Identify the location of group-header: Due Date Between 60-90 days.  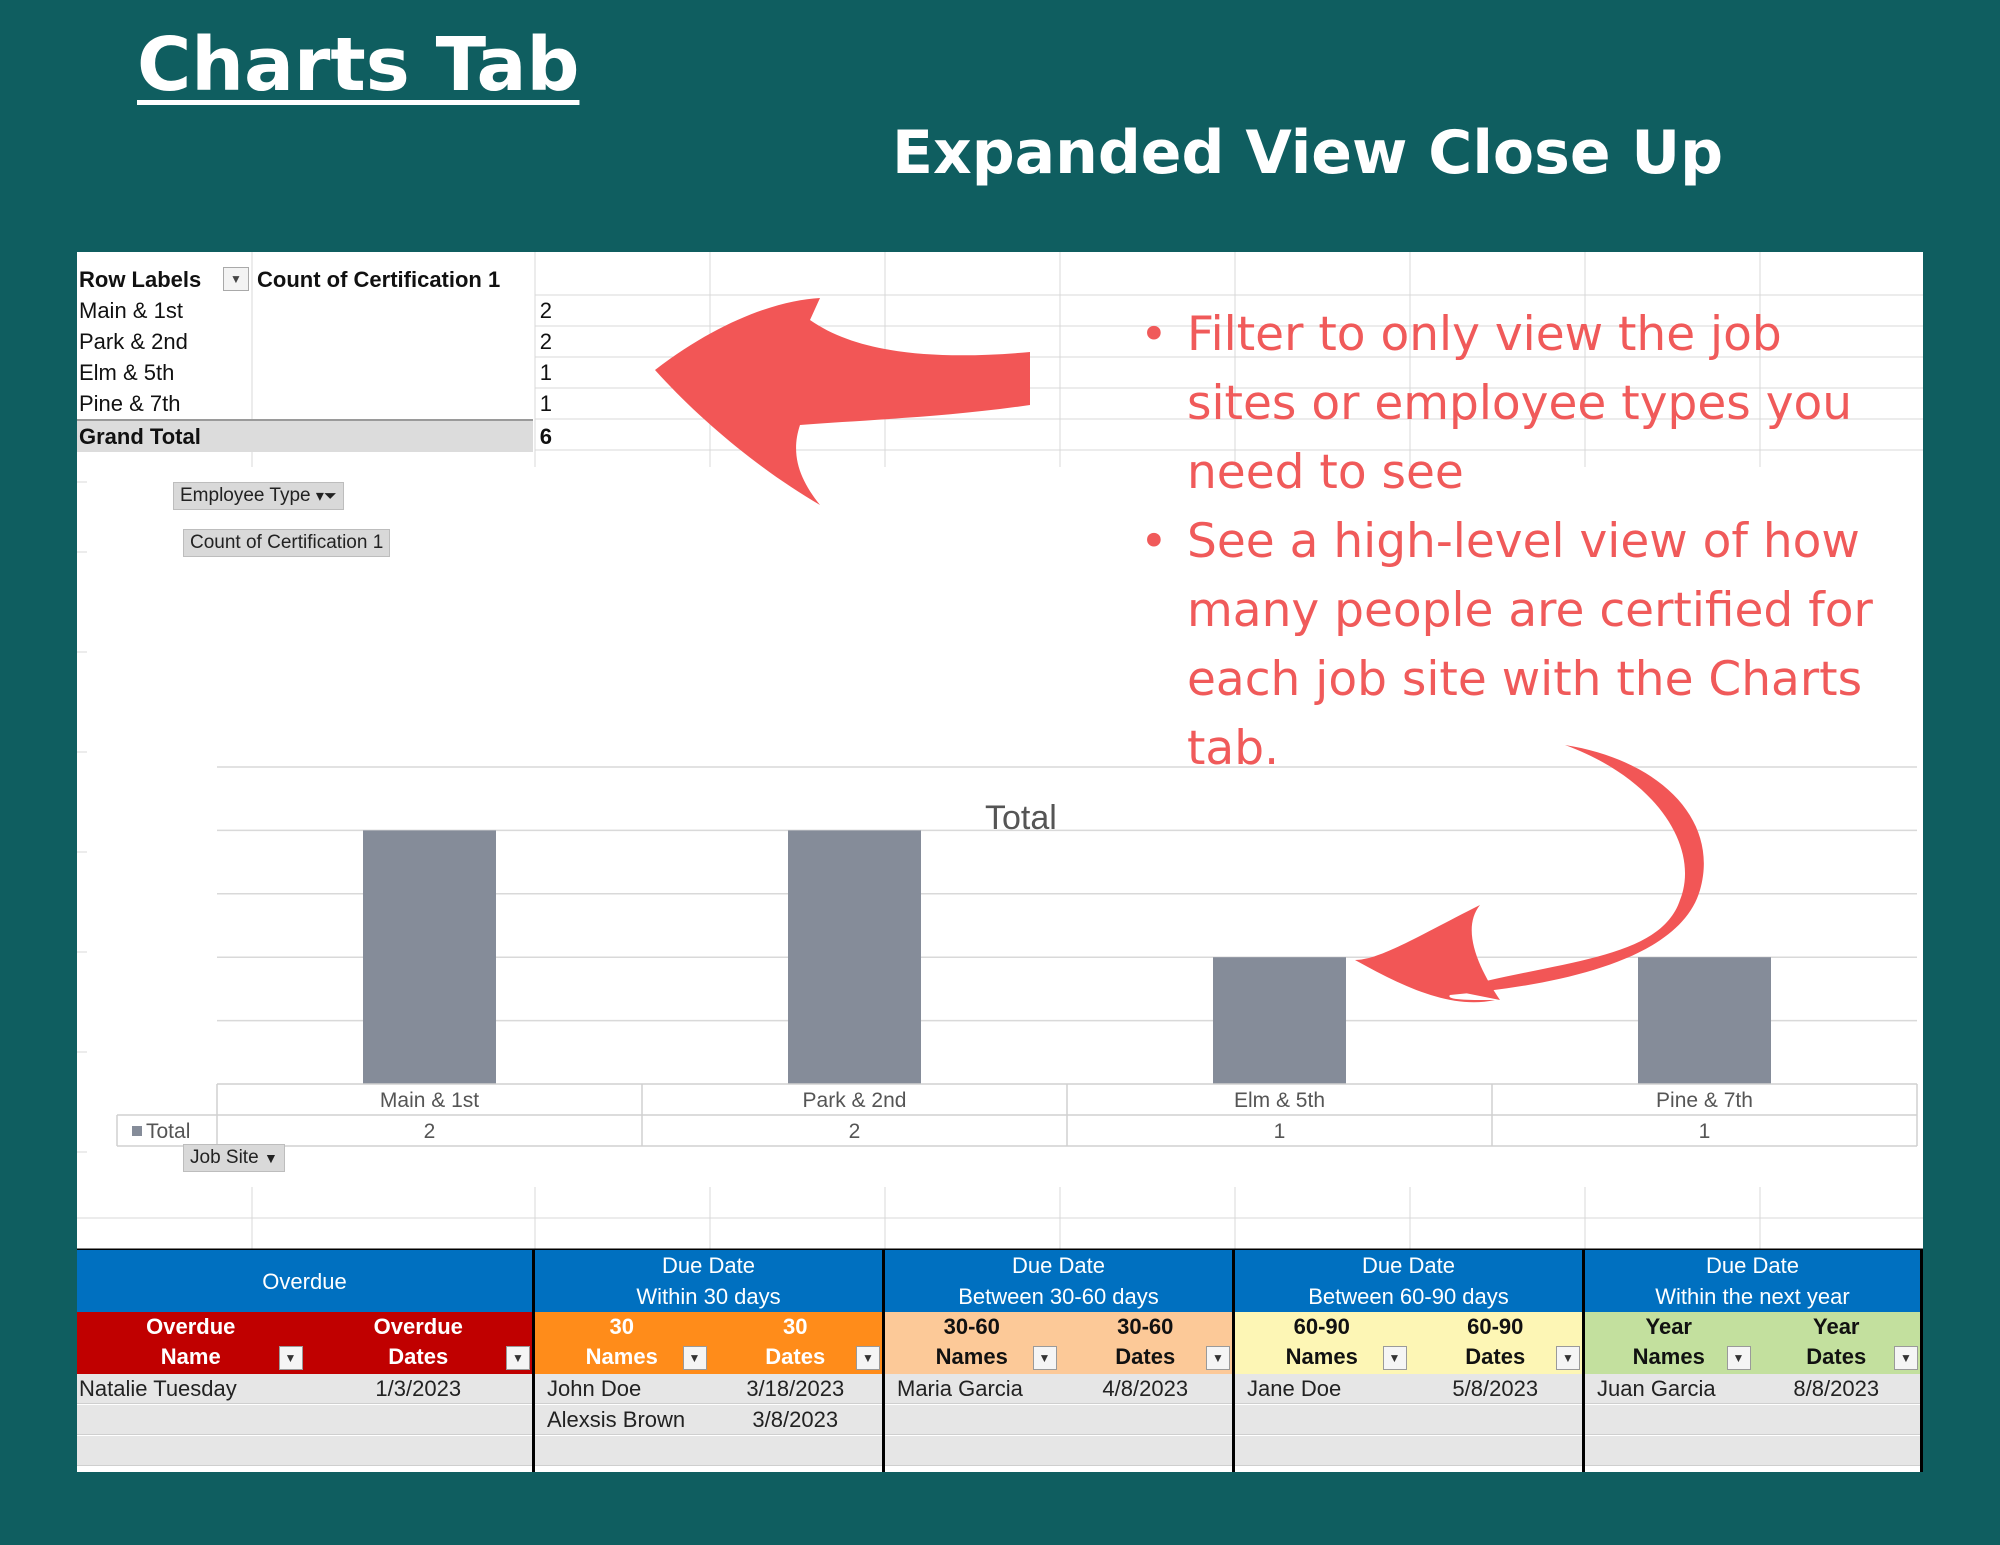
(1408, 1281).